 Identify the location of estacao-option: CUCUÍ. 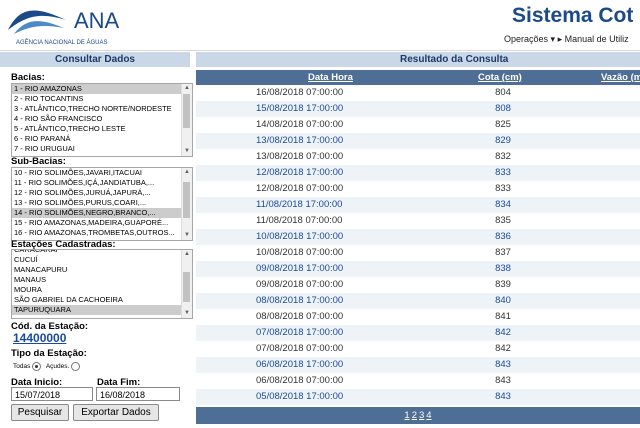
(102, 260).